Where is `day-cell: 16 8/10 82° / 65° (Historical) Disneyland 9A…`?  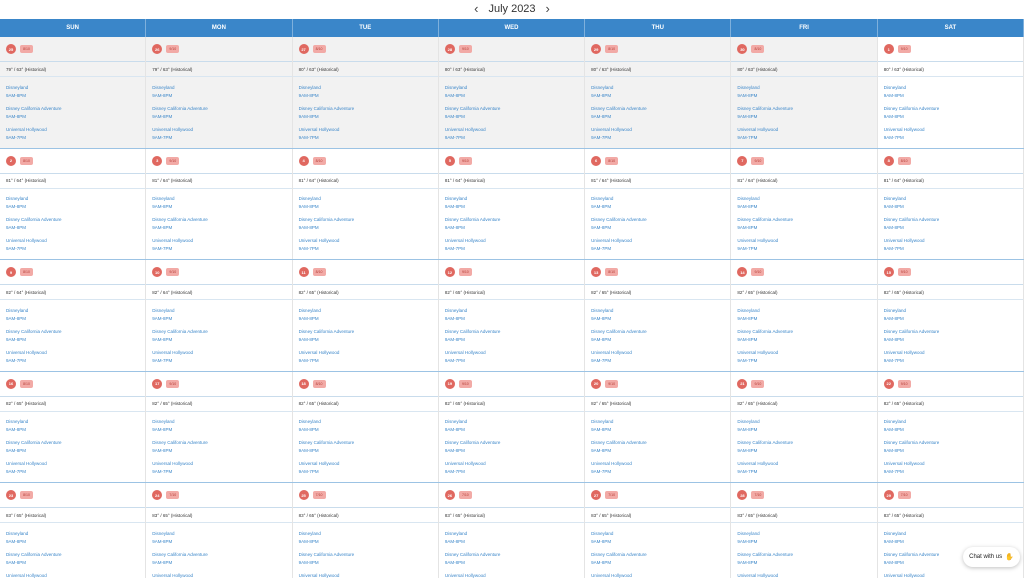 day-cell: 16 8/10 82° / 65° (Historical) Disneyland 9A… is located at coordinates (73, 427).